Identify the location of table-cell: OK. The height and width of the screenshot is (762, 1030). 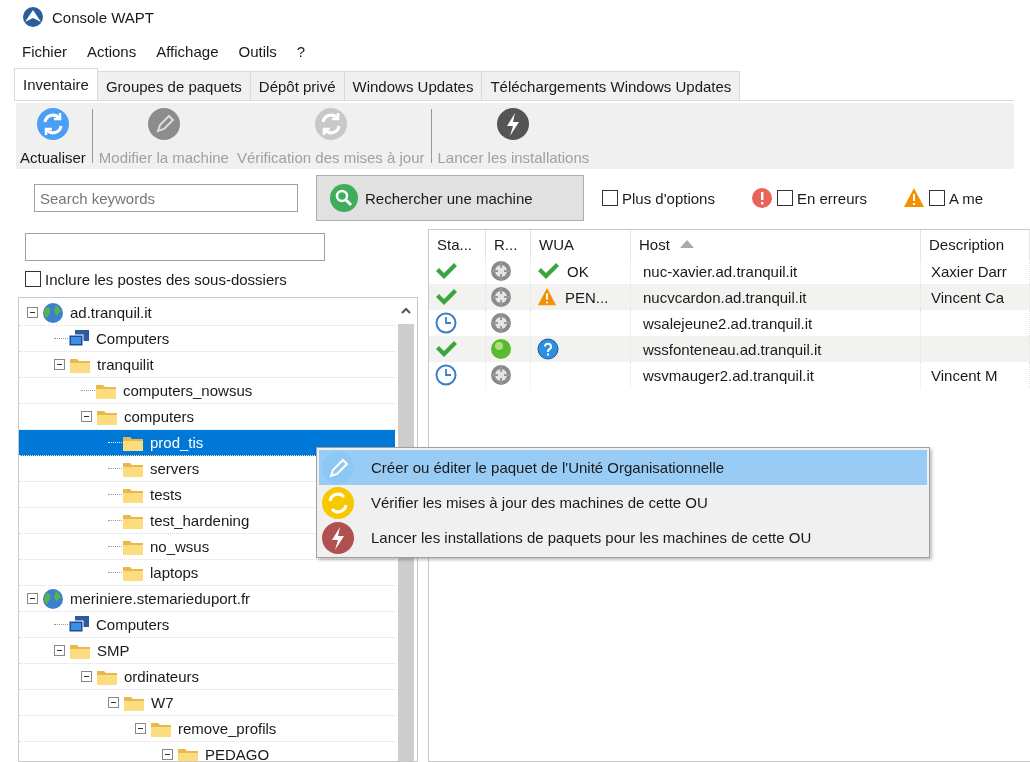
(578, 271).